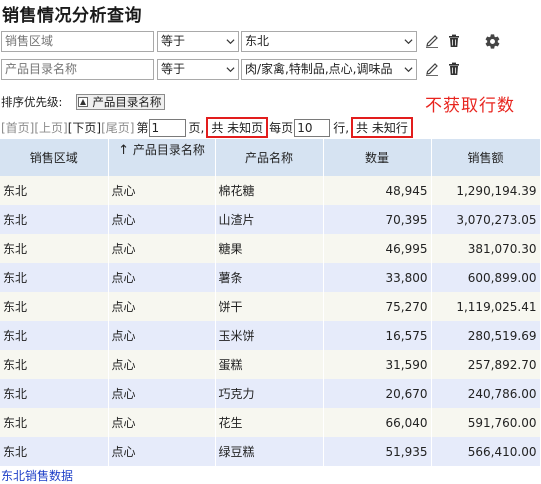  Describe the element at coordinates (162, 157) in the screenshot. I see `column-header-sorted: ↑ 产品目录名称` at that location.